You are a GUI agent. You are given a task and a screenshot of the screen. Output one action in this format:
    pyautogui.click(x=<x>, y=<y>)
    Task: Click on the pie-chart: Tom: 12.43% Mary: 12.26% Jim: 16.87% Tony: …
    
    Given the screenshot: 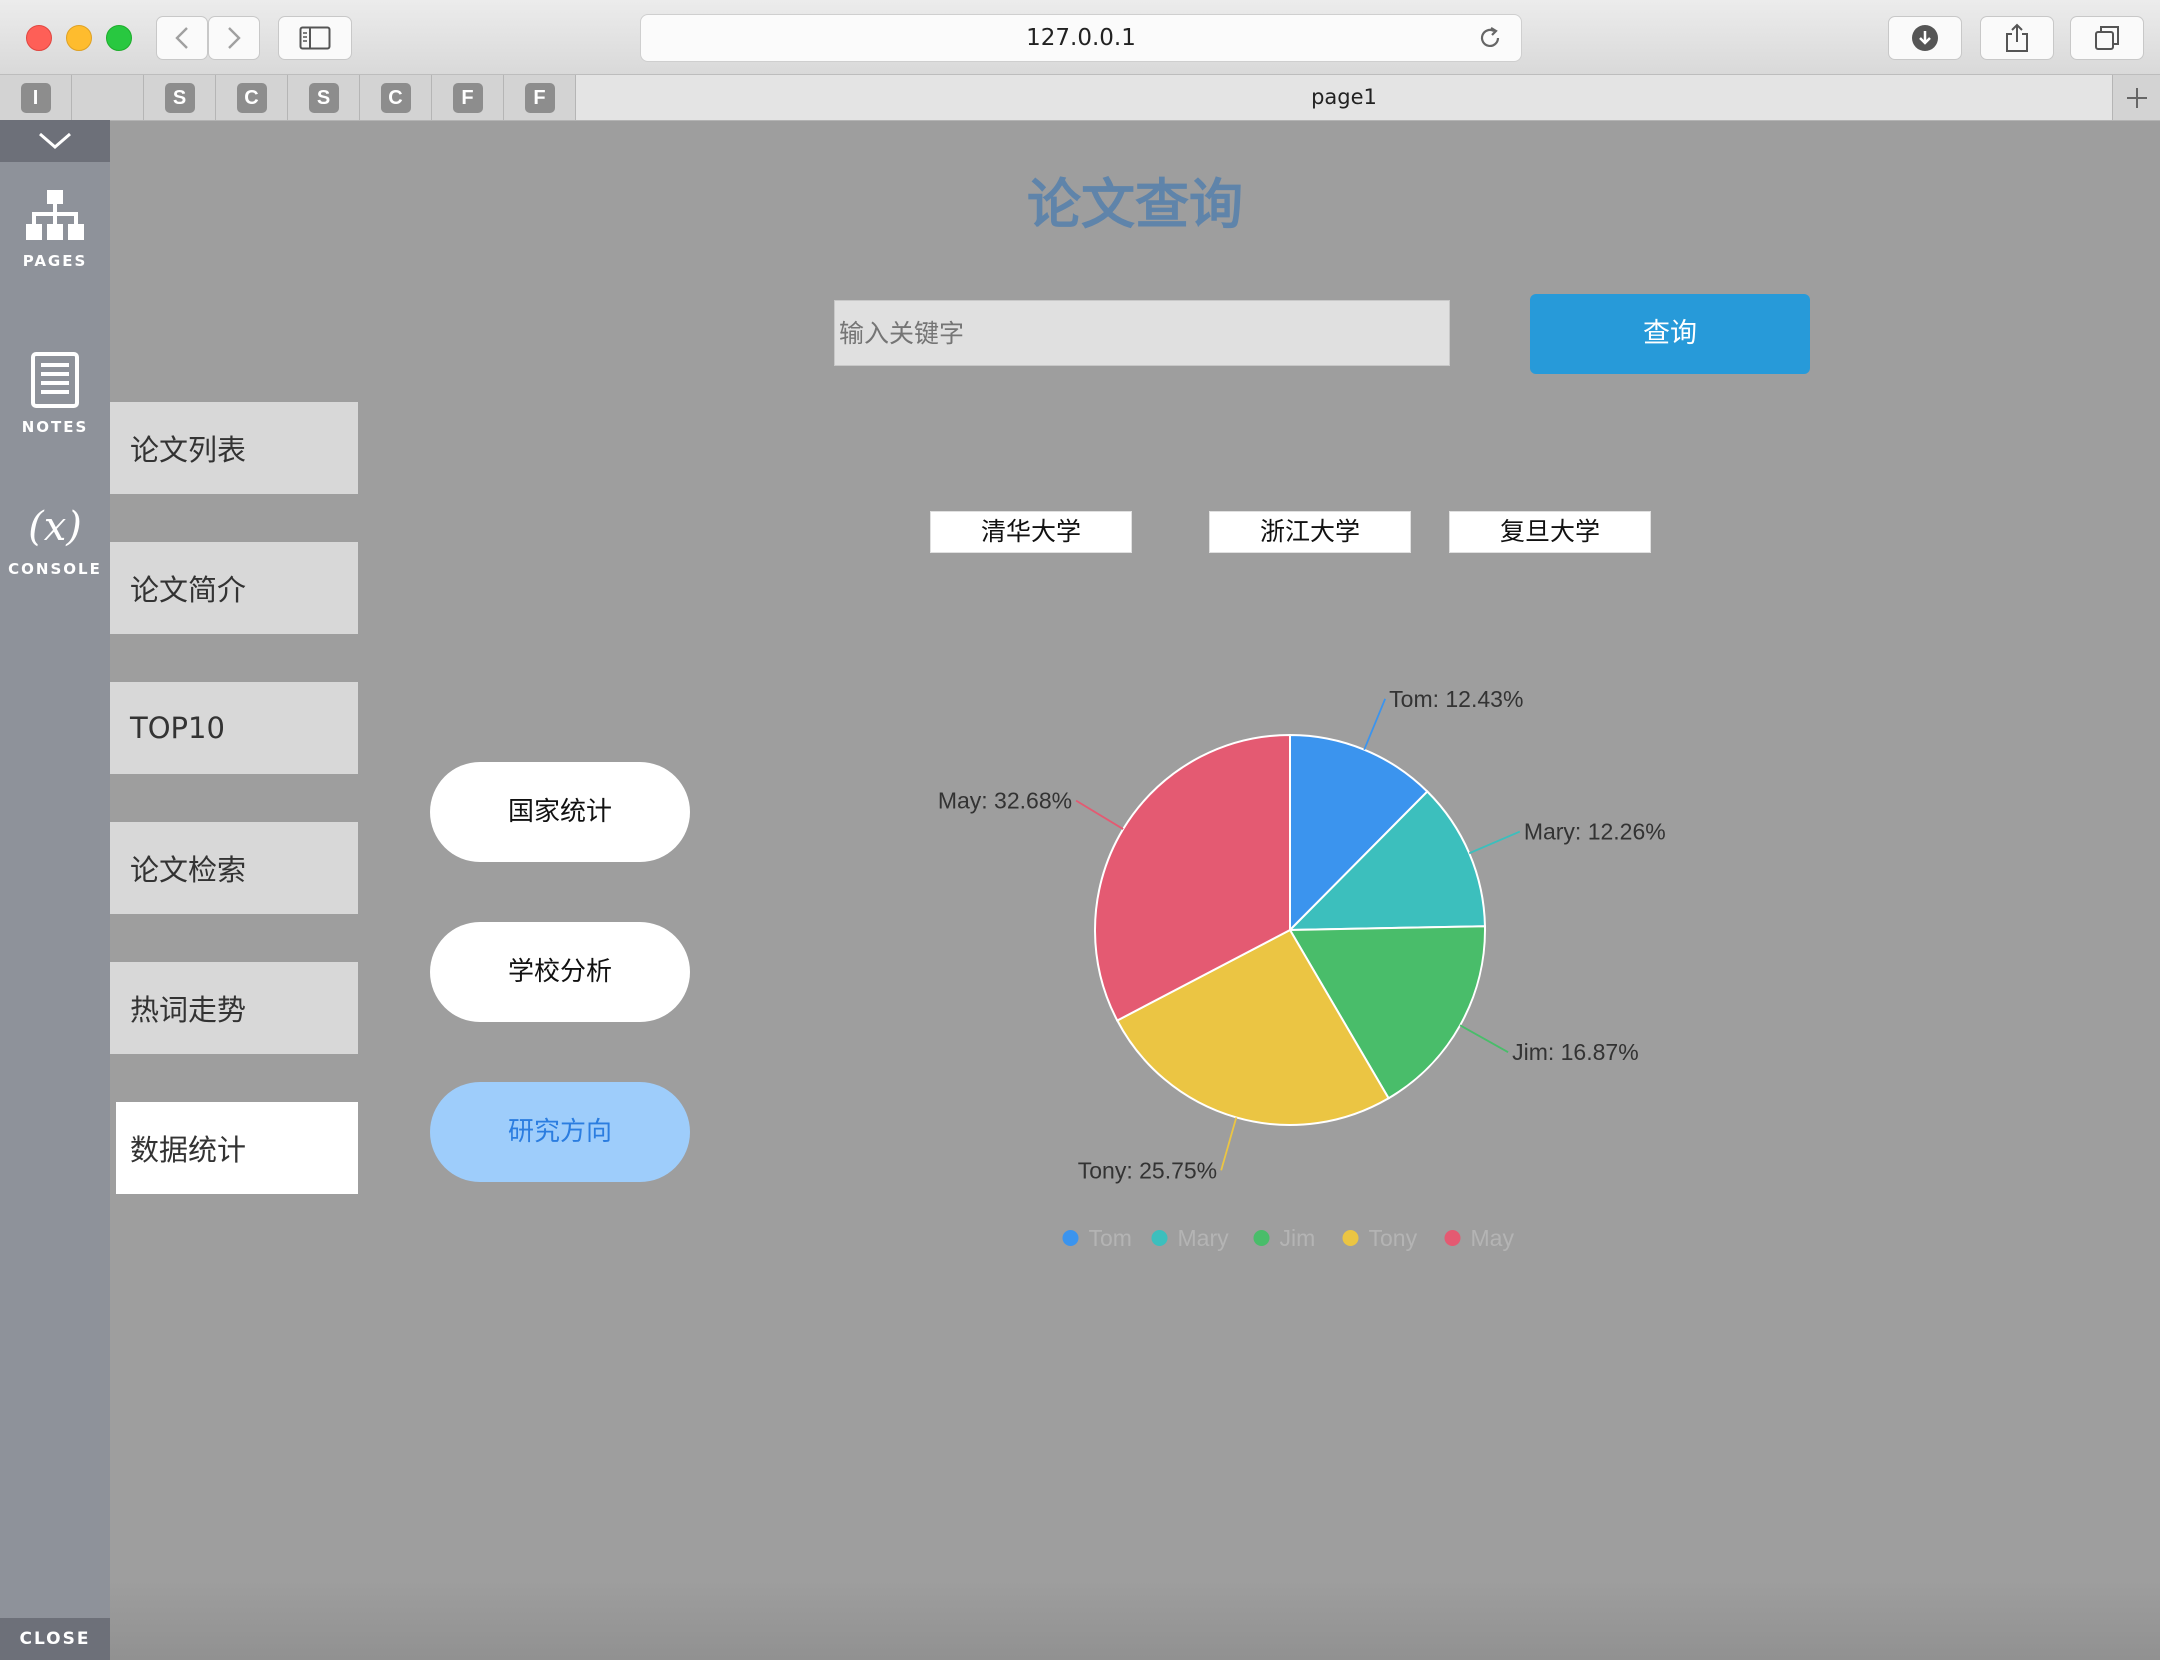 What is the action you would take?
    pyautogui.click(x=1302, y=968)
    